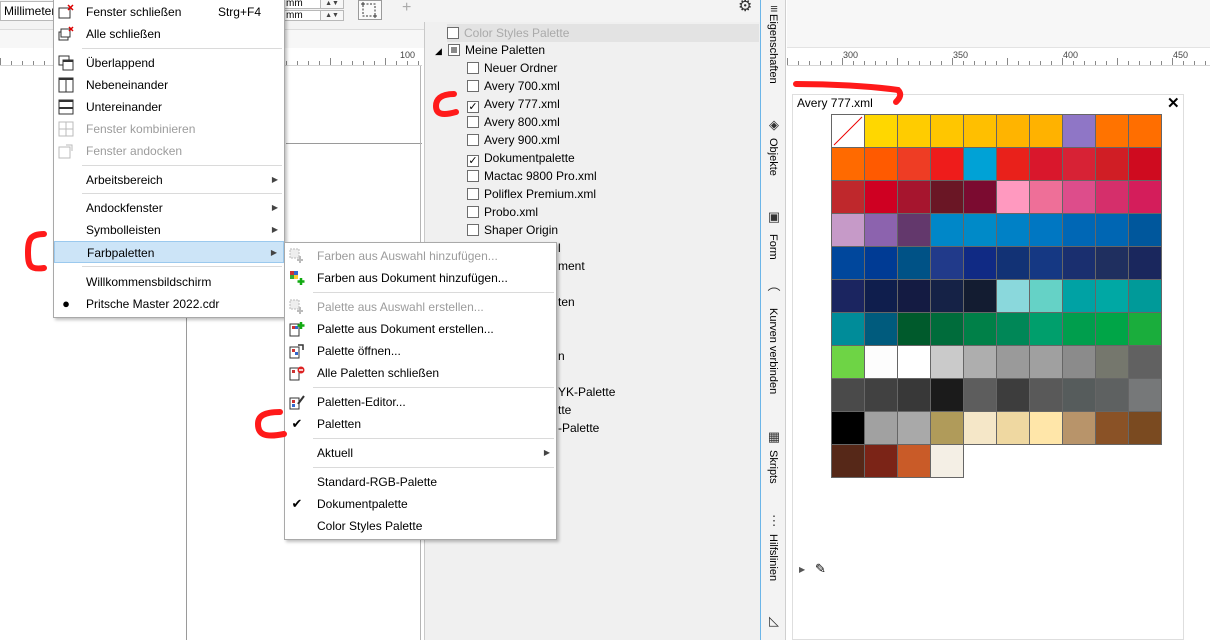  Describe the element at coordinates (270, 424) in the screenshot. I see `annotation-mark-paletten` at that location.